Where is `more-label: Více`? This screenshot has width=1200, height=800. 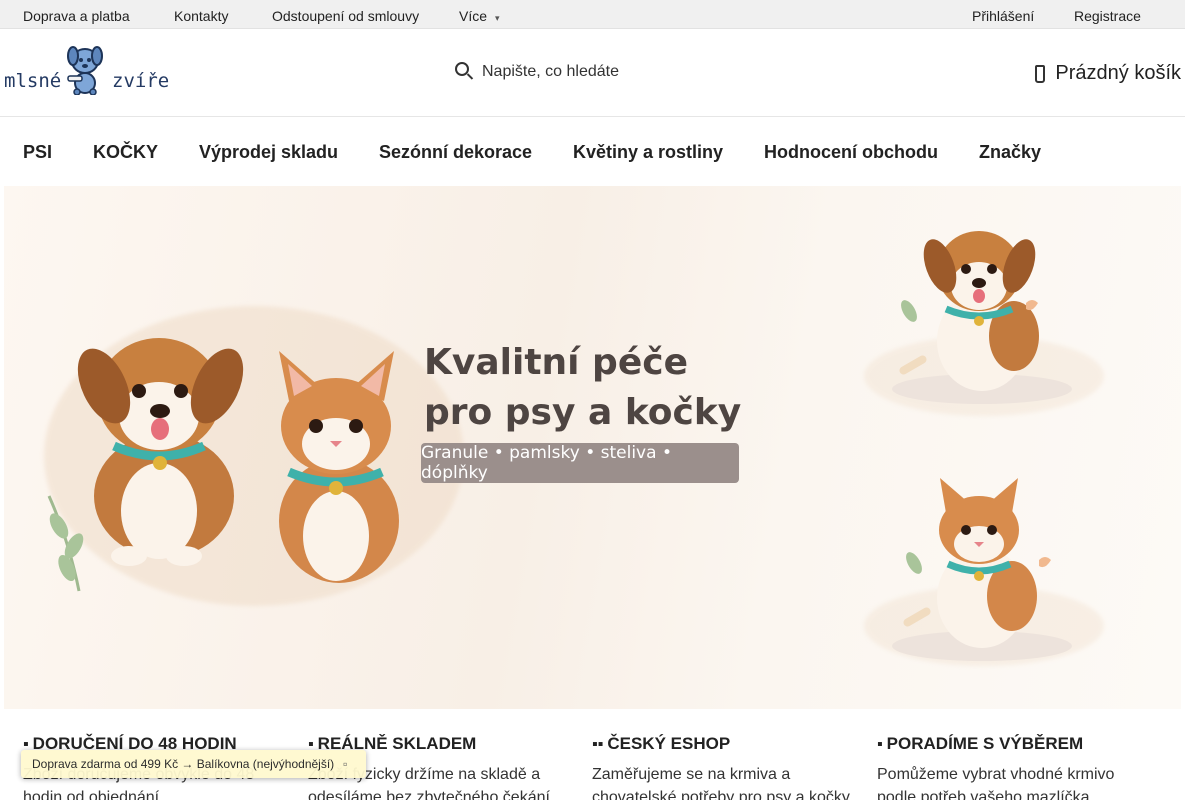
more-label: Více is located at coordinates (473, 16).